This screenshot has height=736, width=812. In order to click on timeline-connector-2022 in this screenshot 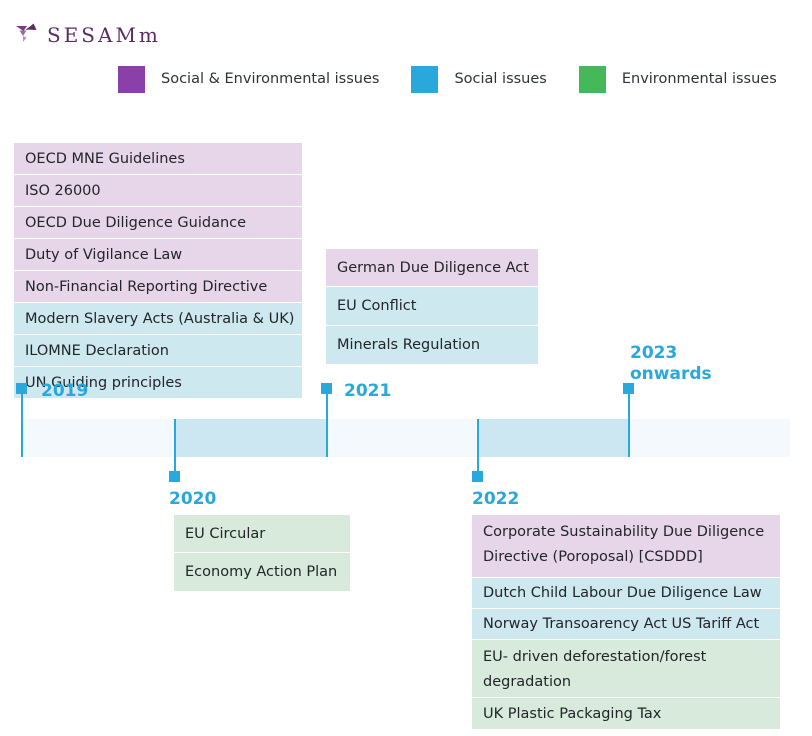, I will do `click(478, 446)`.